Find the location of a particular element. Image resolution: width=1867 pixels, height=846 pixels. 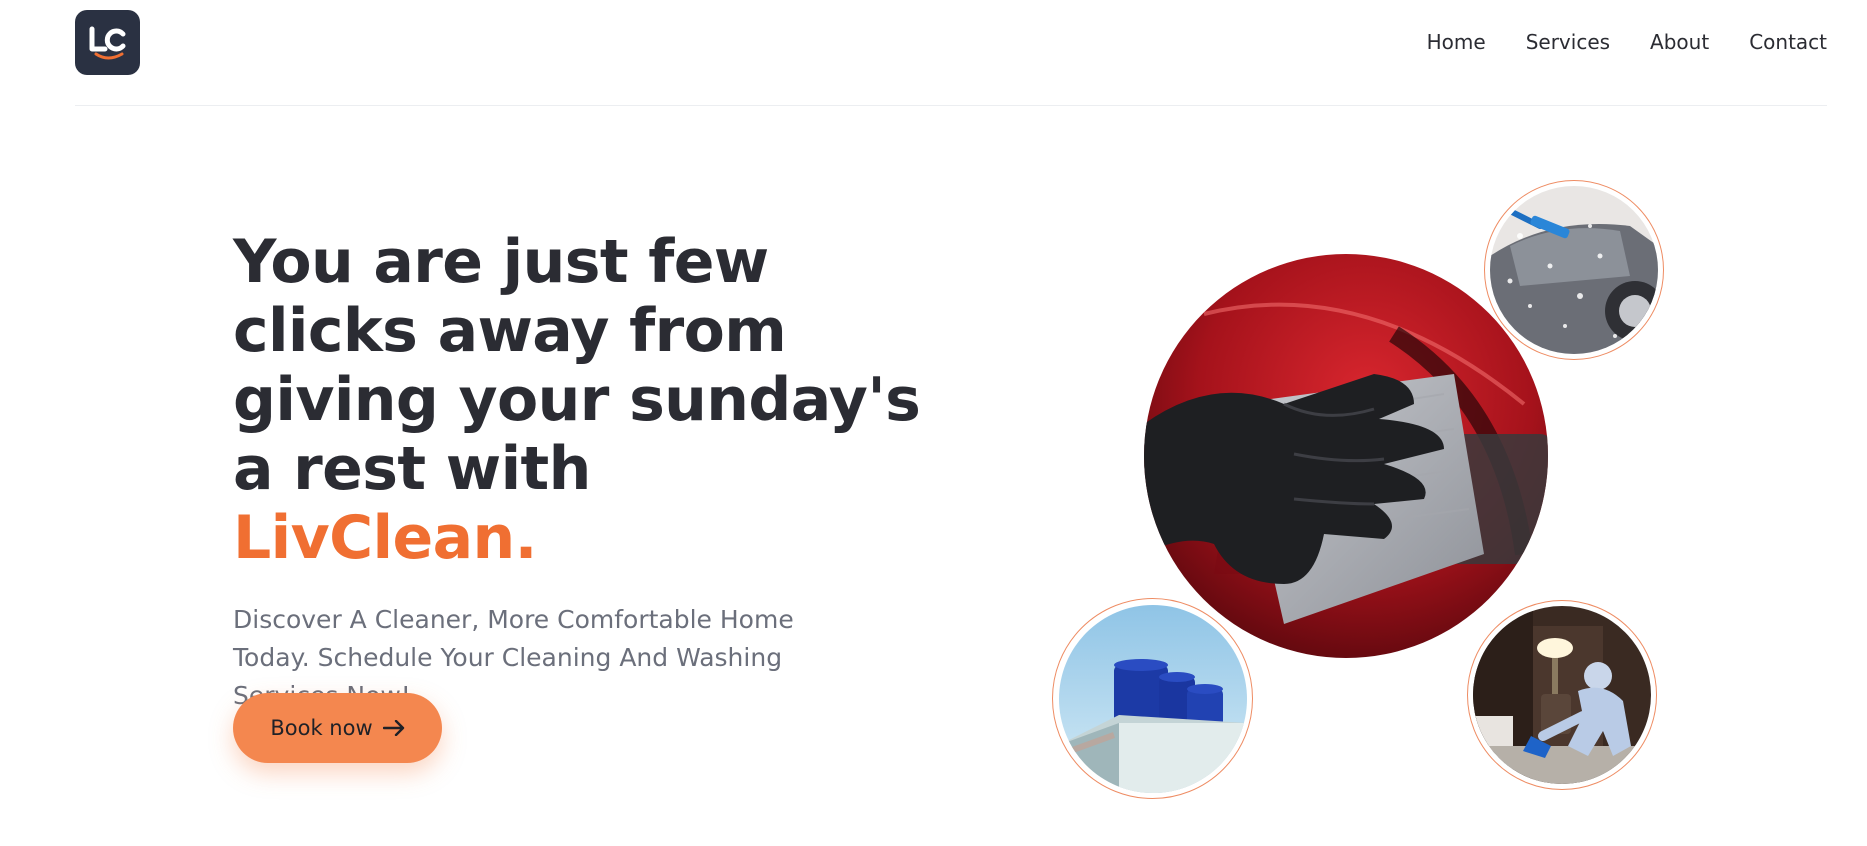

nav-contact: Contact is located at coordinates (1788, 42).